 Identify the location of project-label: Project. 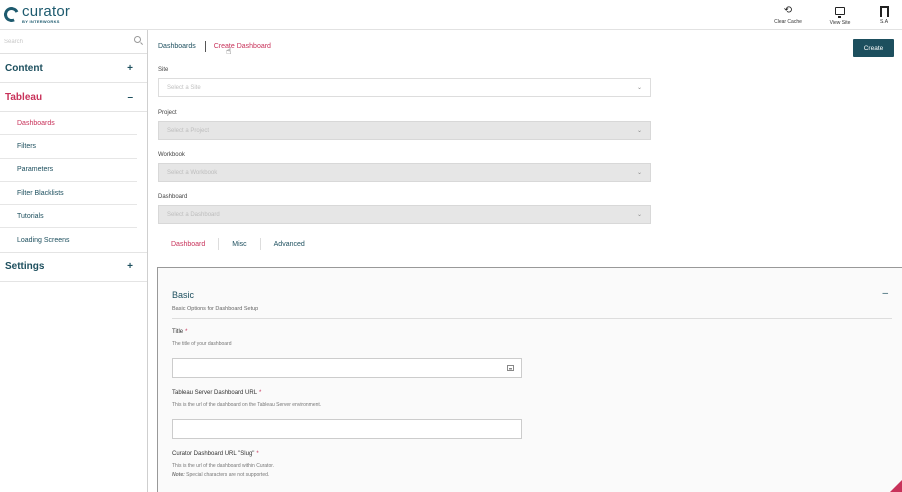
(167, 113).